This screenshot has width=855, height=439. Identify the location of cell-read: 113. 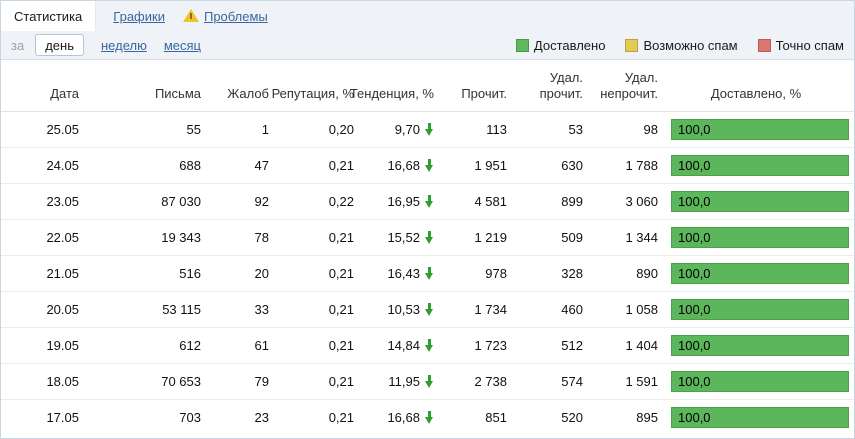
(496, 129).